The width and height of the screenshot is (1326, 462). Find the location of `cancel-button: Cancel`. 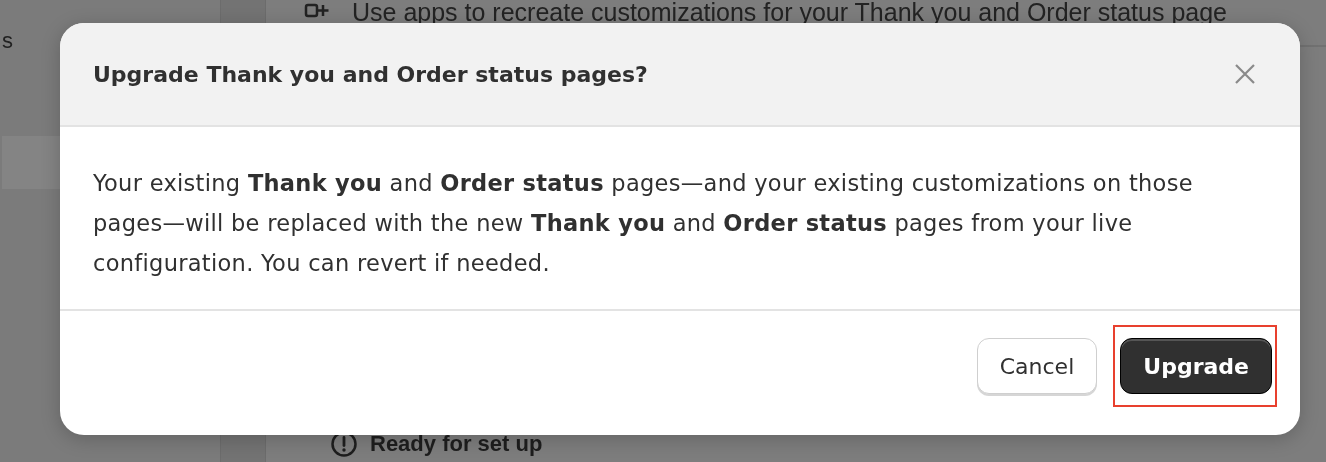

cancel-button: Cancel is located at coordinates (1037, 366).